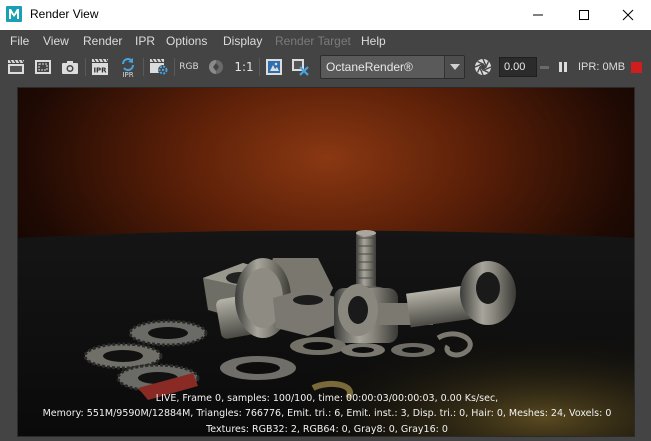 The width and height of the screenshot is (651, 441). I want to click on stop-ipr-button, so click(636, 67).